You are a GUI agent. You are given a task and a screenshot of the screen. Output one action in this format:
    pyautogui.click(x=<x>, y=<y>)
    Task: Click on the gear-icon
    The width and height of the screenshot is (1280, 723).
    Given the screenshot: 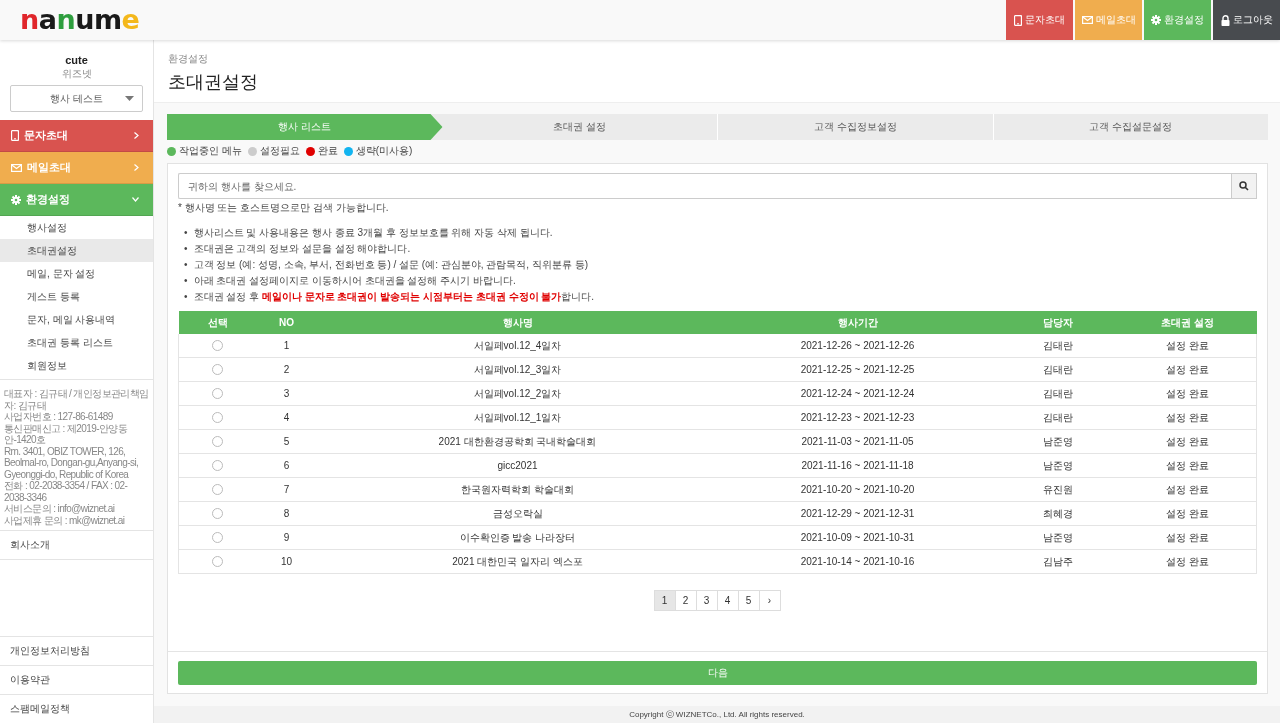 What is the action you would take?
    pyautogui.click(x=1156, y=20)
    